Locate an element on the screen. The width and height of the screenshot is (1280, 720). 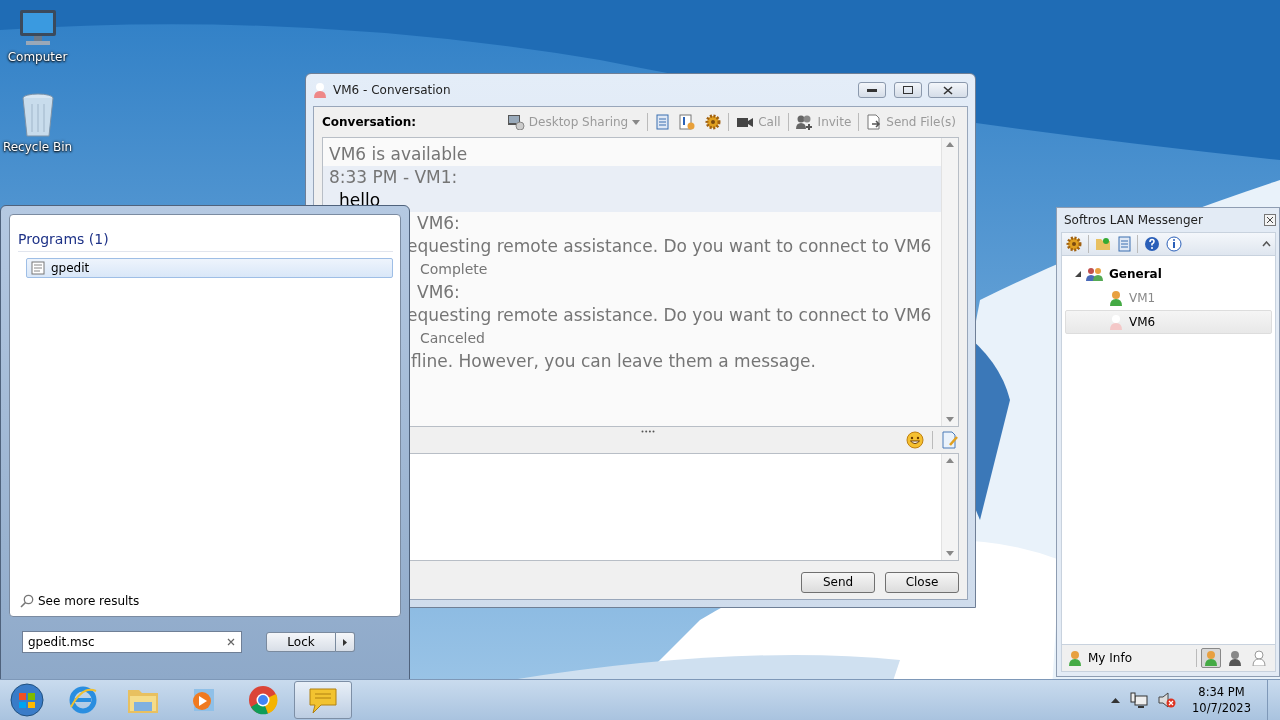
info-icon is located at coordinates (1174, 244).